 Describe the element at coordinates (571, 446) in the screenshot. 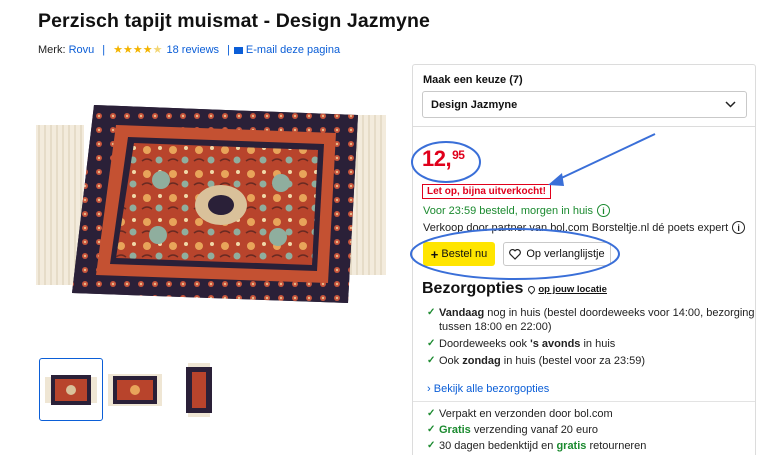

I see `usp-bold: gratis` at that location.